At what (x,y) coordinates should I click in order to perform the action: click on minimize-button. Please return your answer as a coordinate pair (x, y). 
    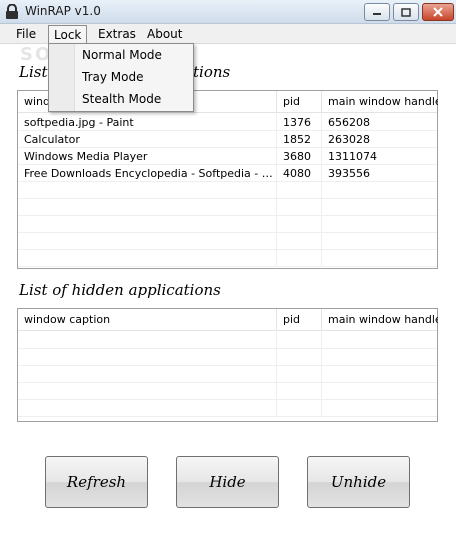
    Looking at the image, I should click on (377, 12).